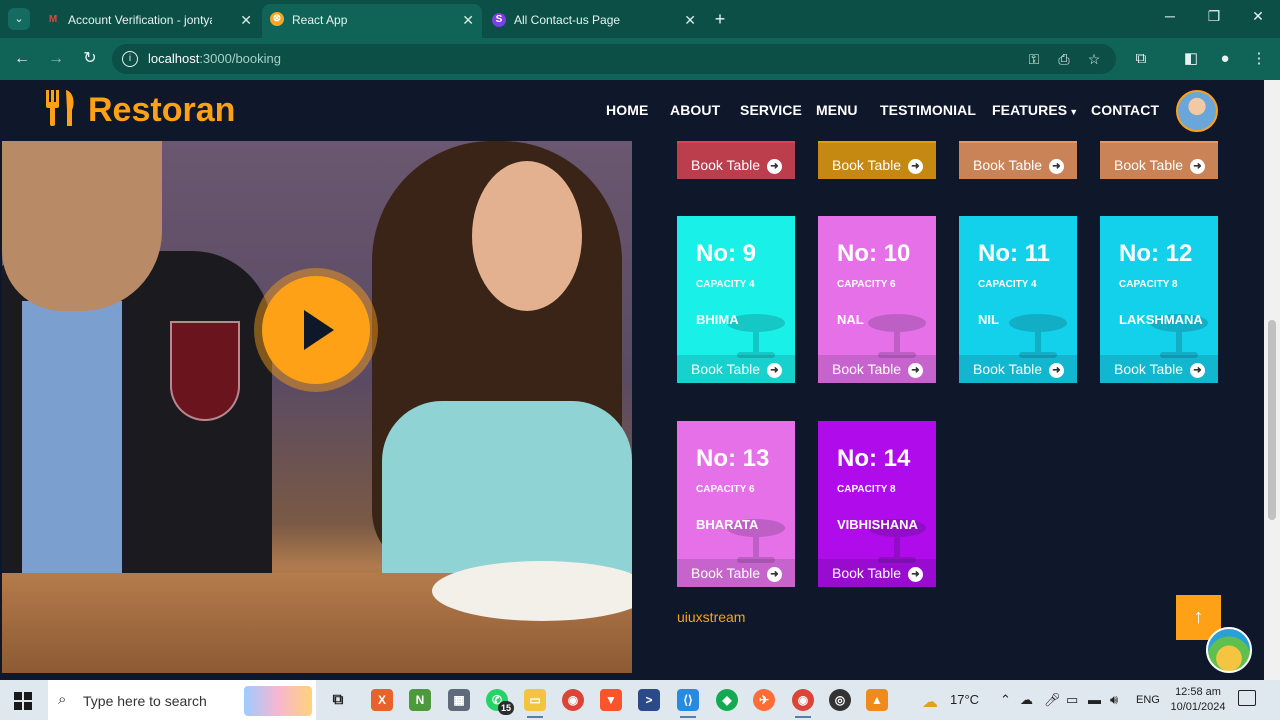 This screenshot has height=720, width=1280. I want to click on tab-label: Account Verification - jontyabir, so click(140, 20).